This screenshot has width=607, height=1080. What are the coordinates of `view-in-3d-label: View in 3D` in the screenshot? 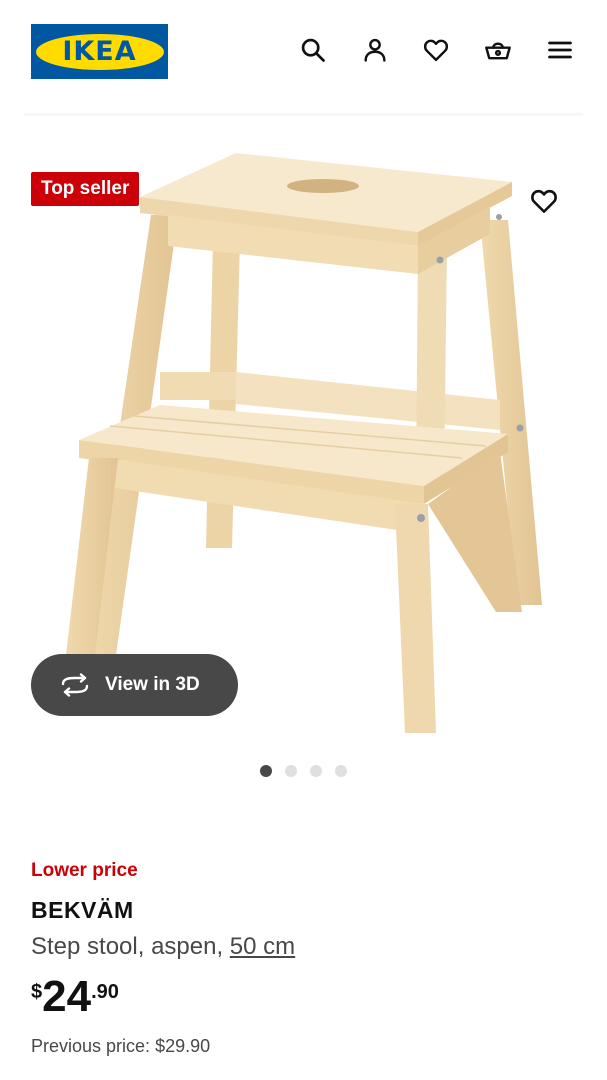 It's located at (152, 684).